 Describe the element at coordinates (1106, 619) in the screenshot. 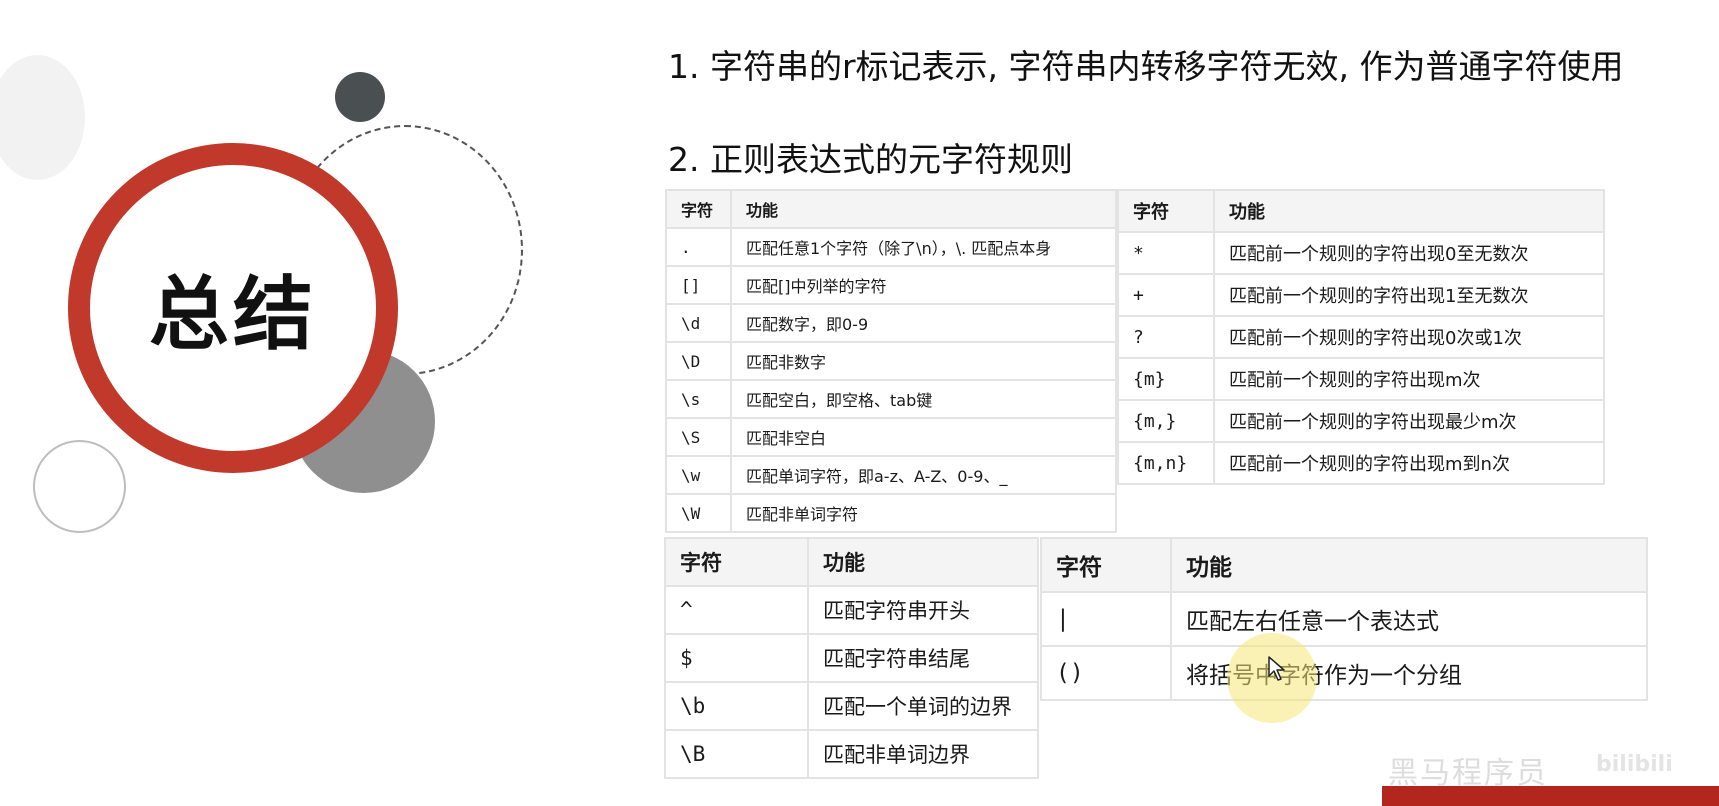

I see `table-cell-char: |` at that location.